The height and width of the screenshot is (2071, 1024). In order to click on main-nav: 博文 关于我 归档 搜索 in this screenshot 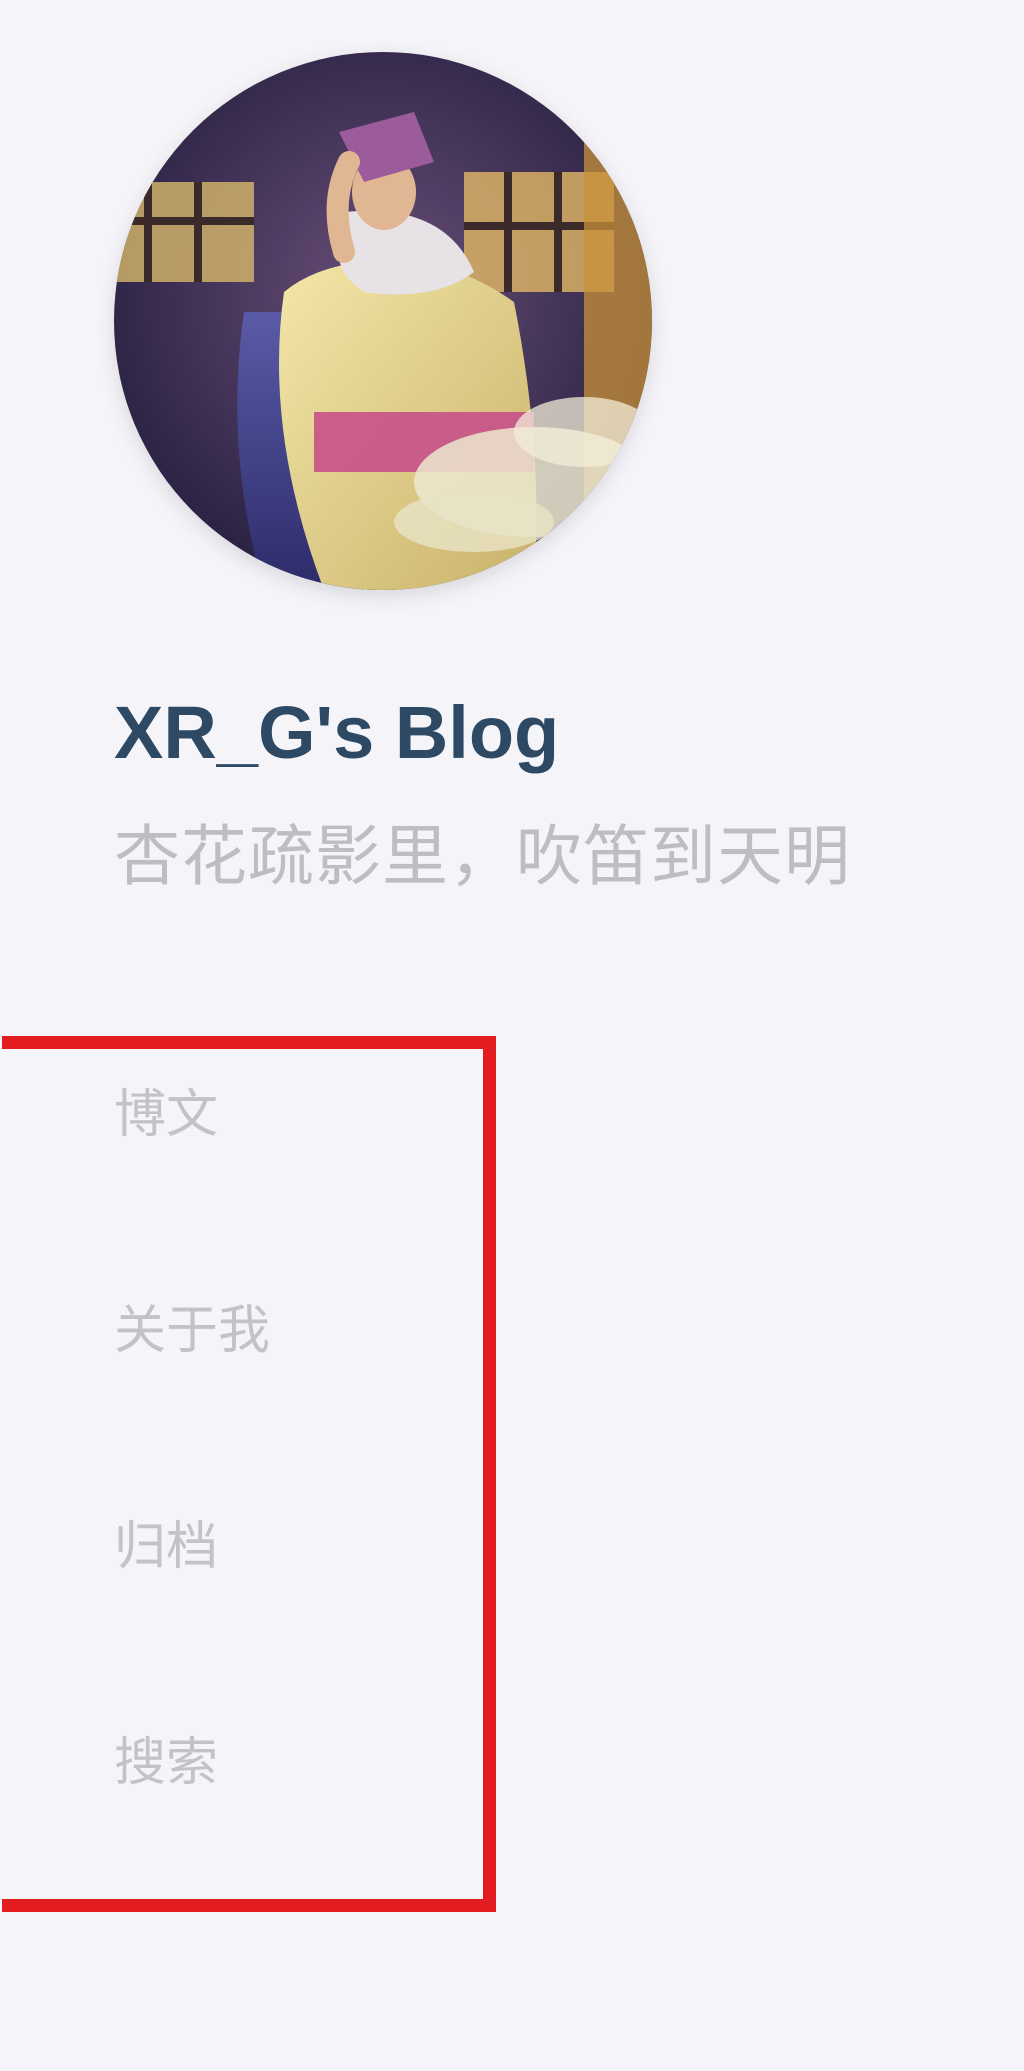, I will do `click(294, 1512)`.